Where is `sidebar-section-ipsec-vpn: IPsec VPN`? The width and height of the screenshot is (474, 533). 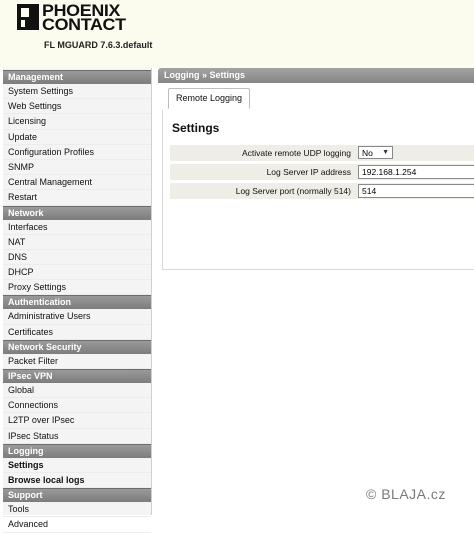
sidebar-section-ipsec-vpn: IPsec VPN is located at coordinates (77, 376).